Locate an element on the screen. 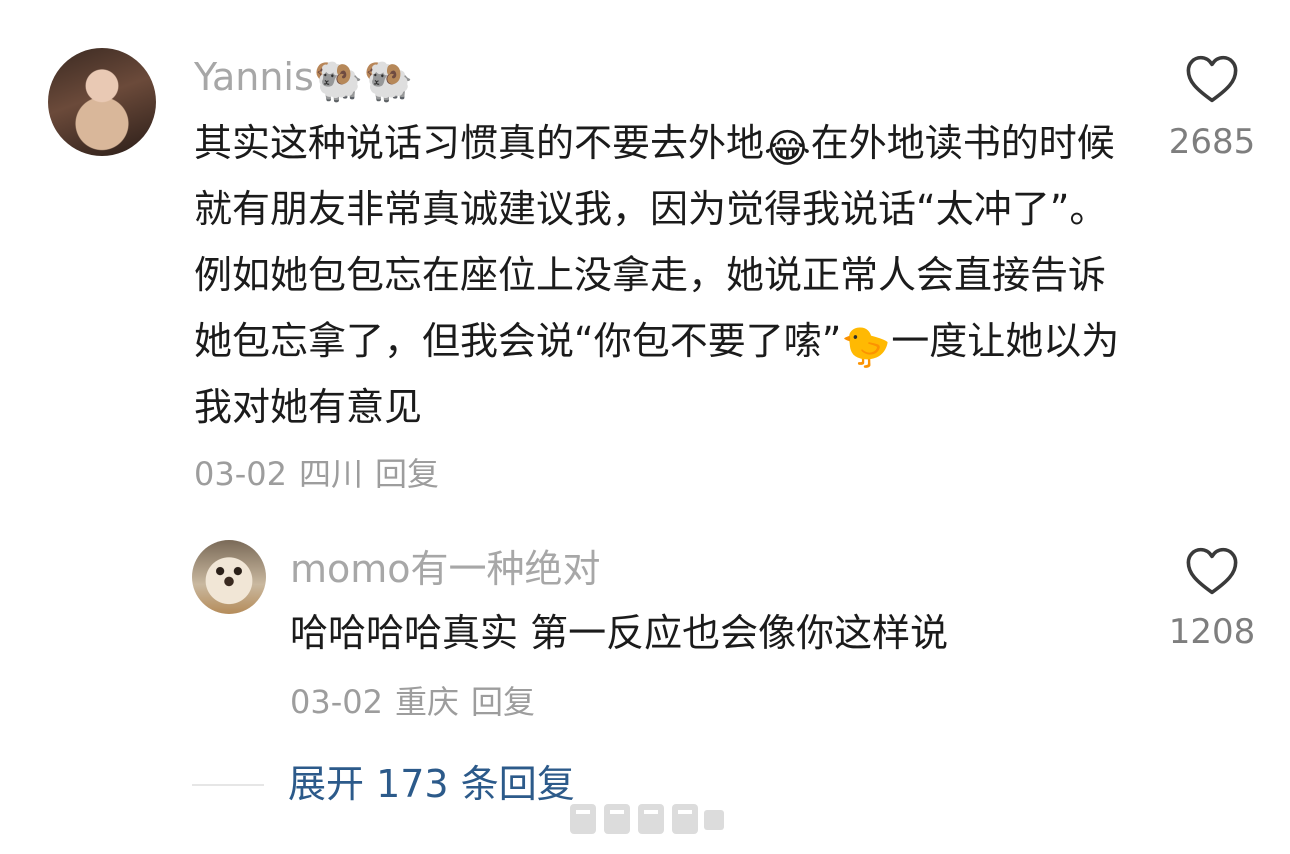 The image size is (1290, 854). replier-avatar is located at coordinates (229, 577).